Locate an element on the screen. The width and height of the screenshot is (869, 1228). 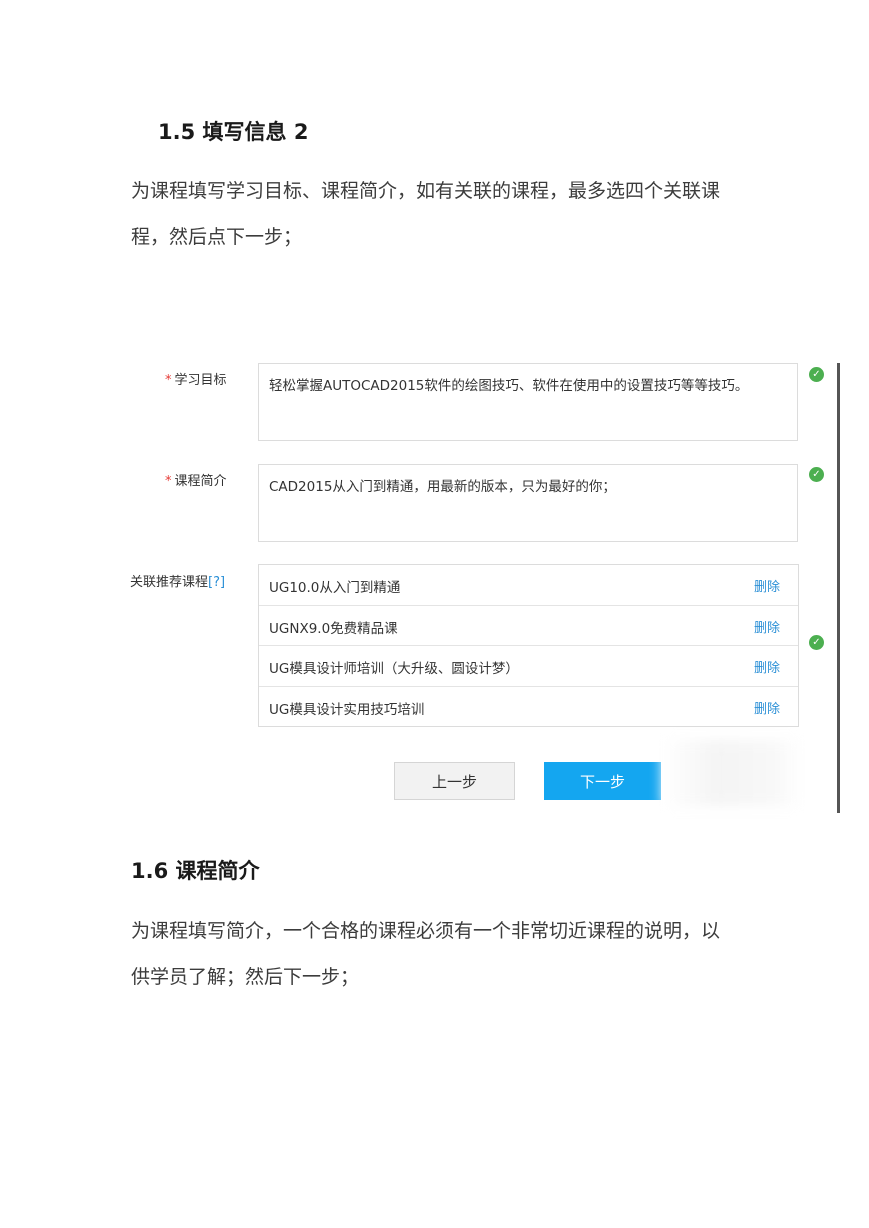
course-intro-label: * 课程简介 is located at coordinates (196, 479).